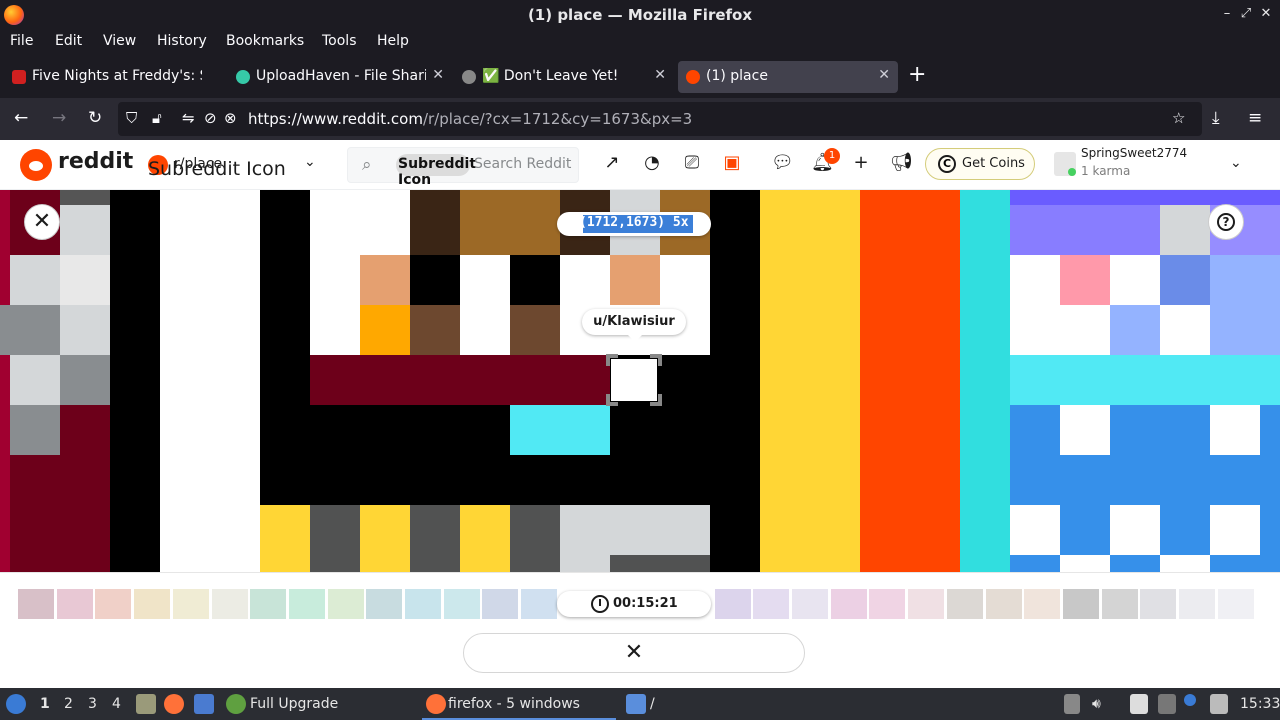  I want to click on shield-icon: ⛉, so click(131, 118).